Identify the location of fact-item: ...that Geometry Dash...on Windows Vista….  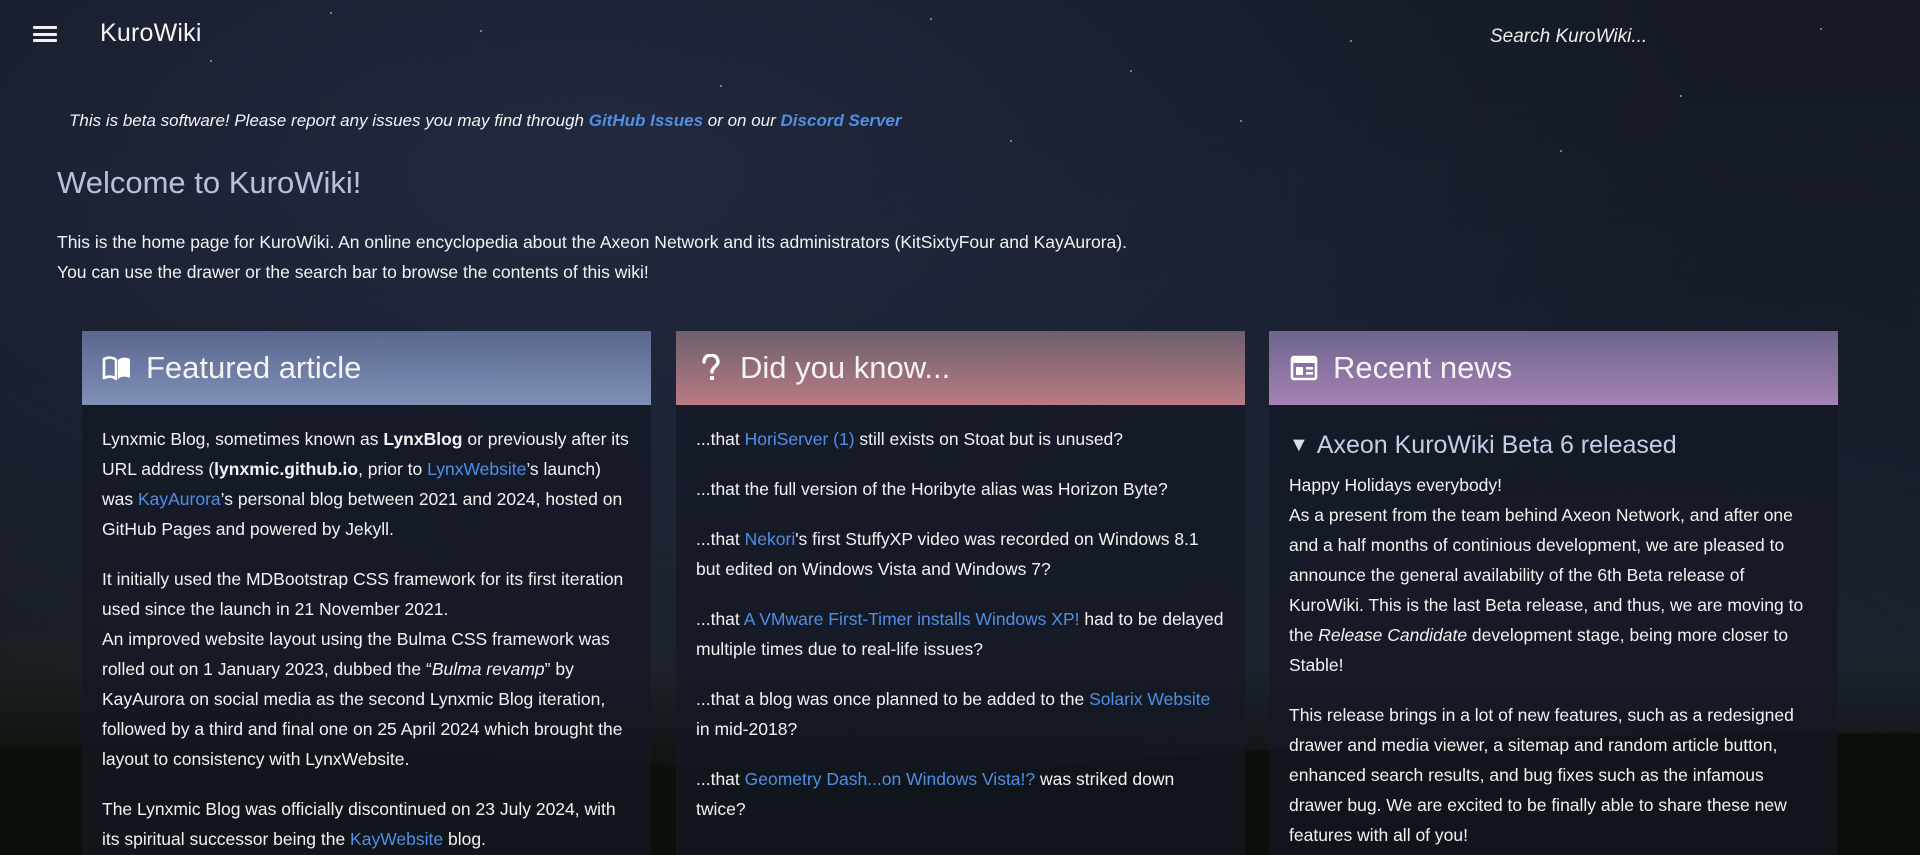
(935, 794).